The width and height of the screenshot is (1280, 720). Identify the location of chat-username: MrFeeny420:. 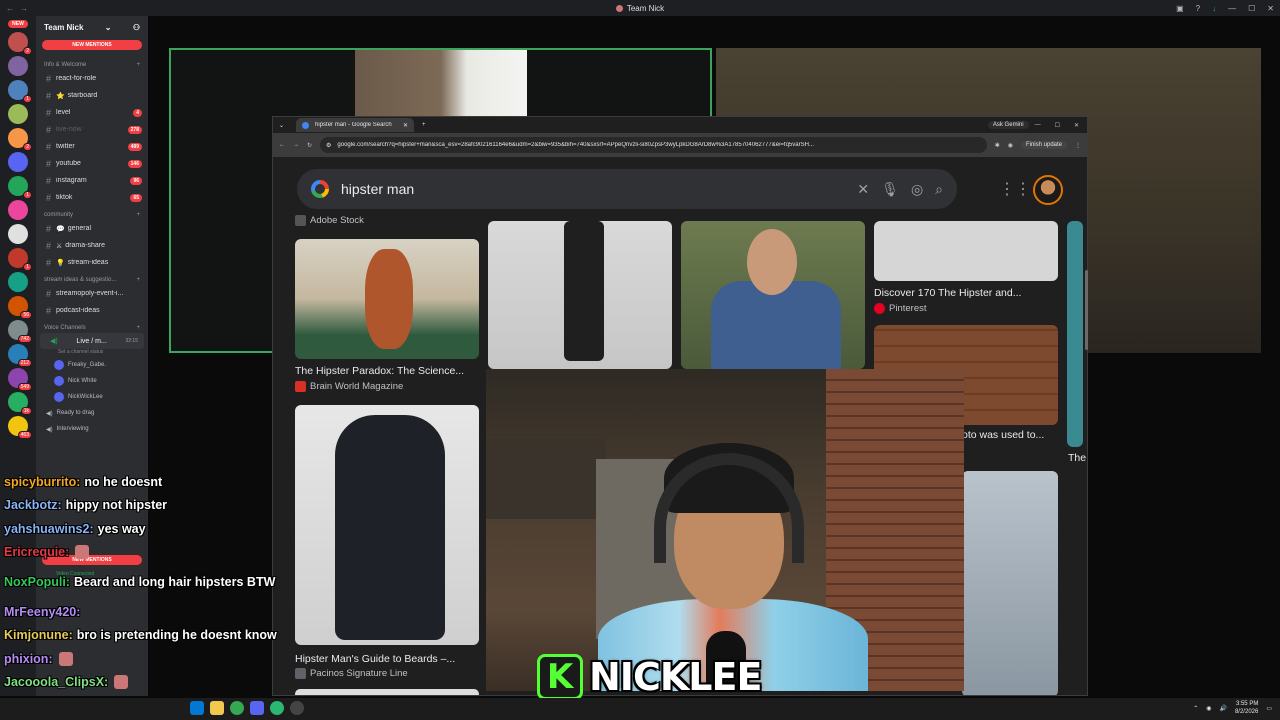
(42, 612).